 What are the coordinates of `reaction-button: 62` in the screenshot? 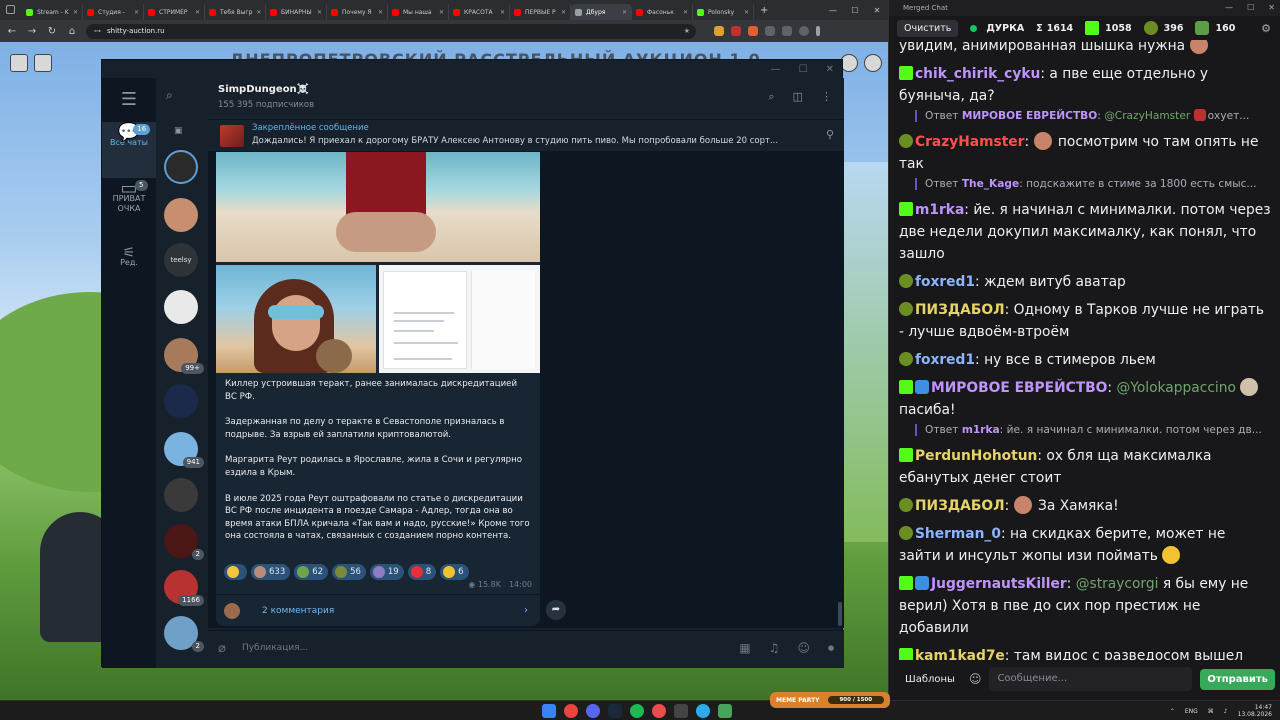 It's located at (311, 572).